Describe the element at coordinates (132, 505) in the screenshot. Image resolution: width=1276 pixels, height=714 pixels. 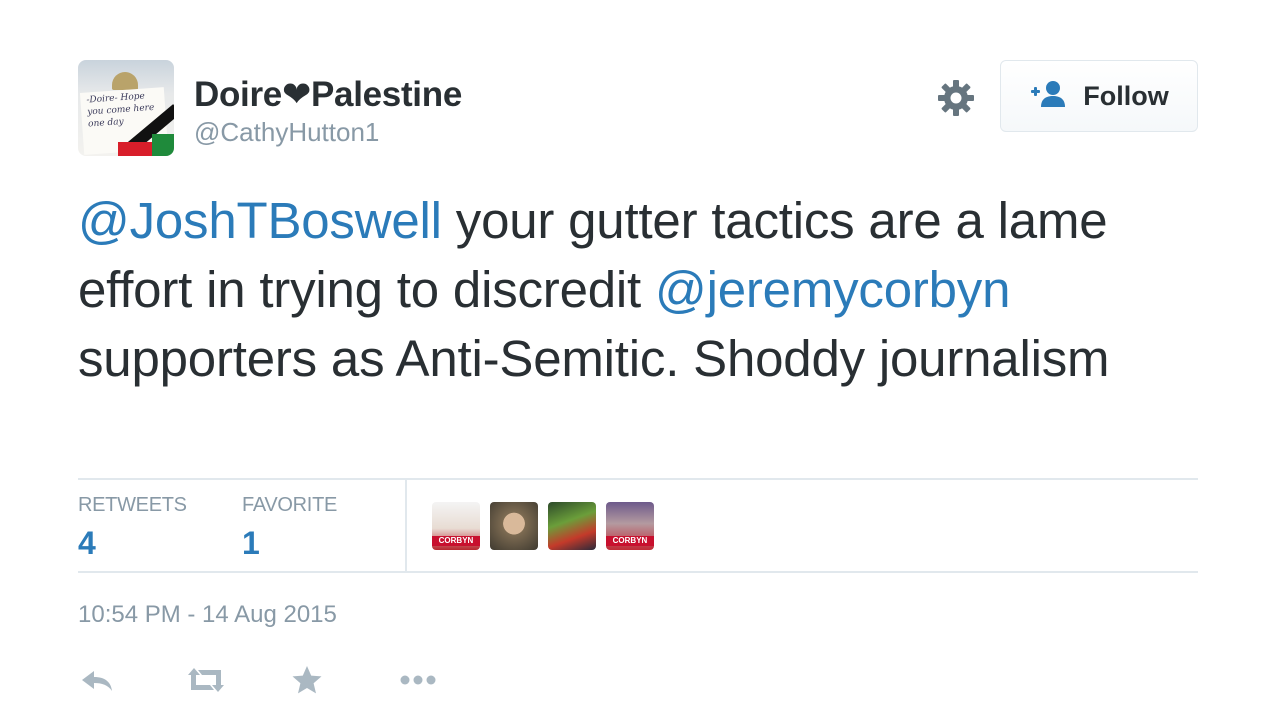
I see `retweets-label: RETWEETS` at that location.